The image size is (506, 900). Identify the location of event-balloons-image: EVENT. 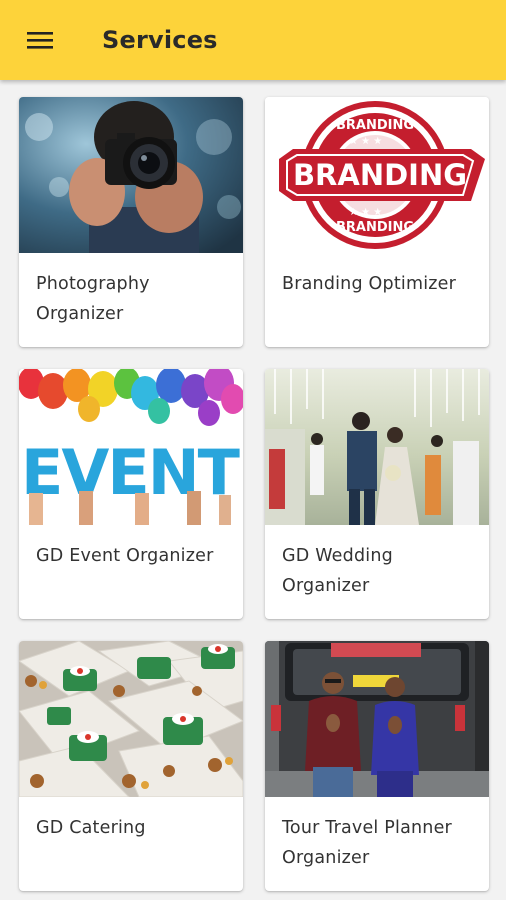
(131, 447).